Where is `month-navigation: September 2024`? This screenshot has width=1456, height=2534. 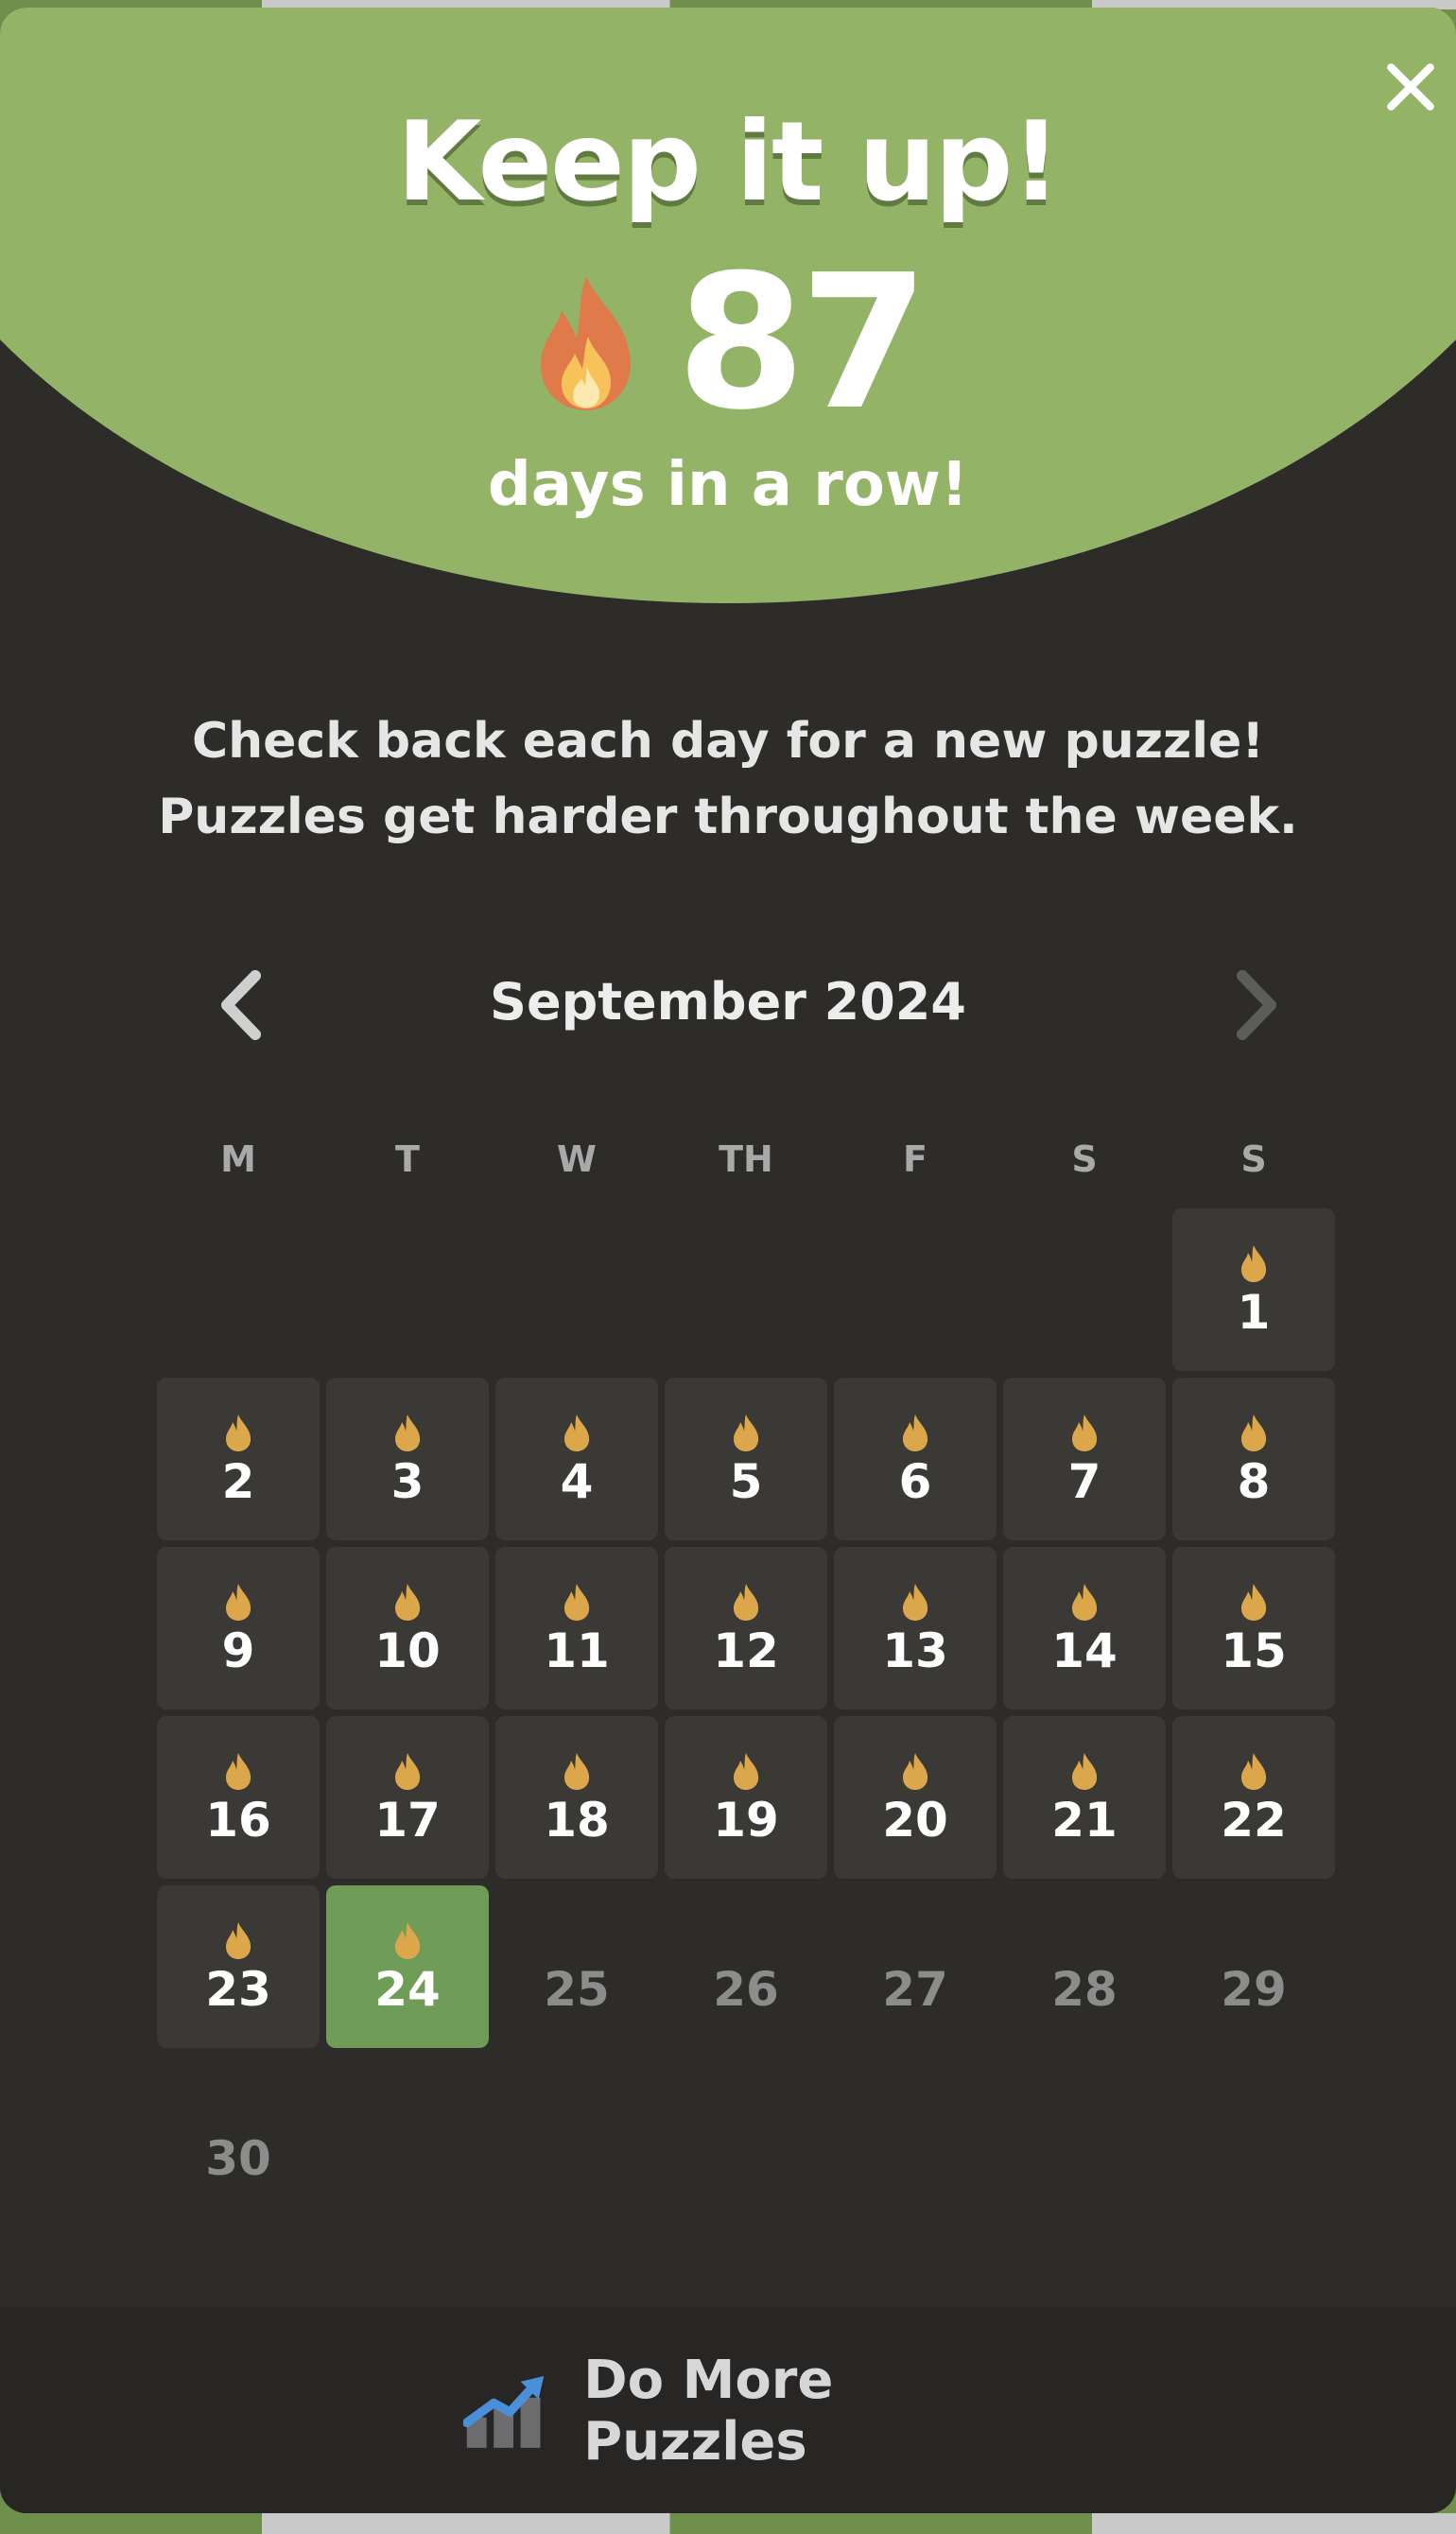 month-navigation: September 2024 is located at coordinates (728, 1005).